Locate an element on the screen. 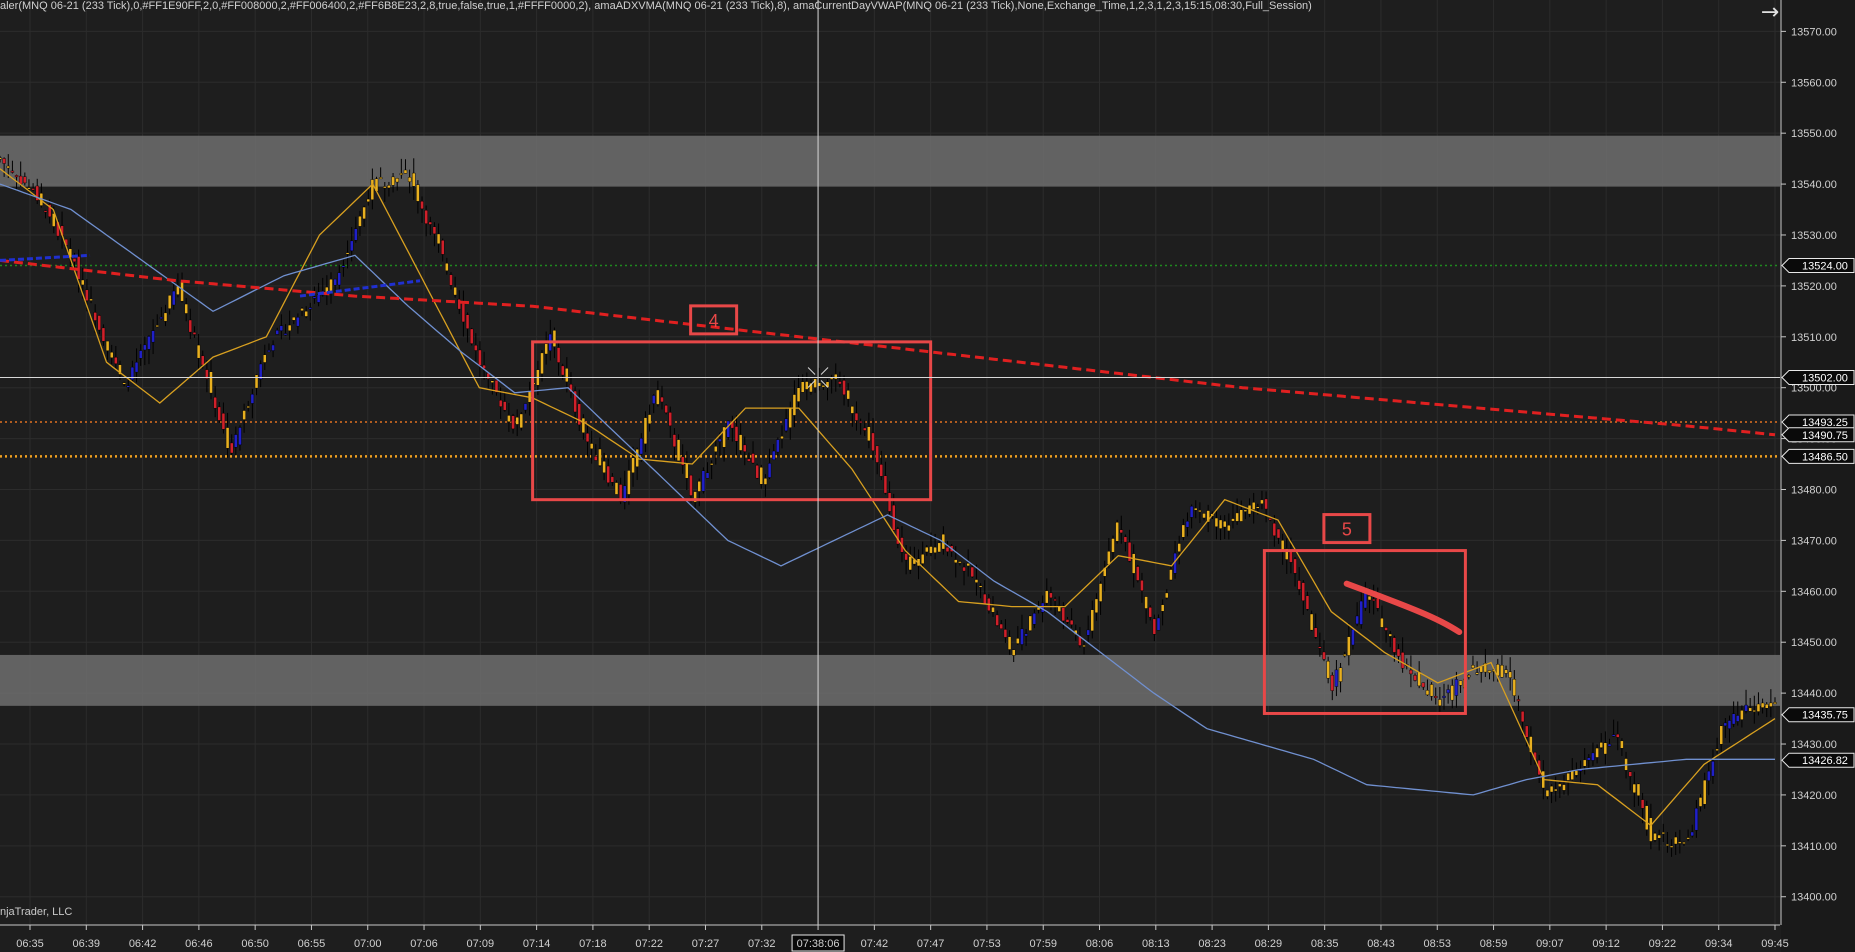 The image size is (1855, 952). time-tick-label: 07:32 is located at coordinates (762, 944).